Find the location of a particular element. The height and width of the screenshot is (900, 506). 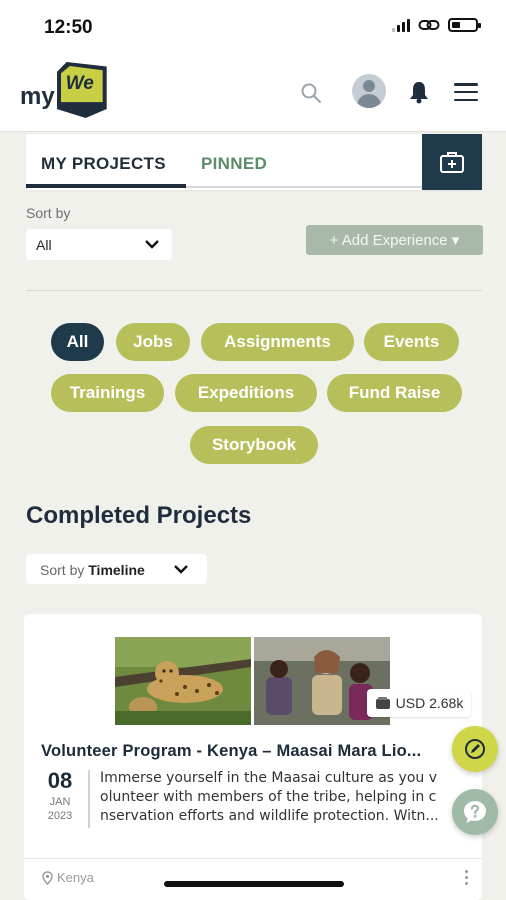

help-fab-button is located at coordinates (475, 812).